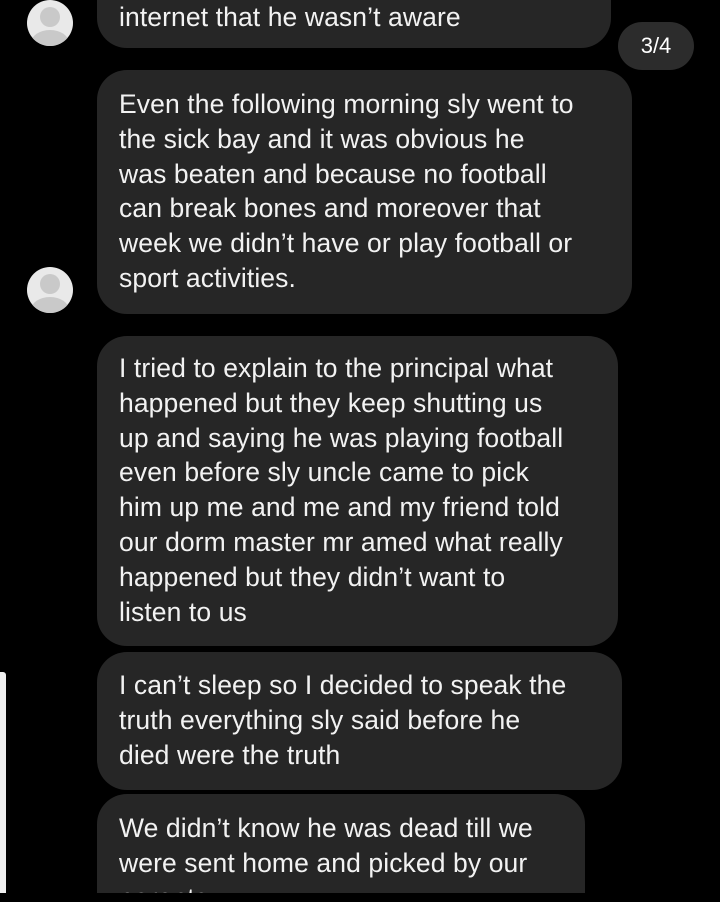 The height and width of the screenshot is (902, 720). What do you see at coordinates (341, 437) in the screenshot?
I see `message-line: up and saying he was playing football` at bounding box center [341, 437].